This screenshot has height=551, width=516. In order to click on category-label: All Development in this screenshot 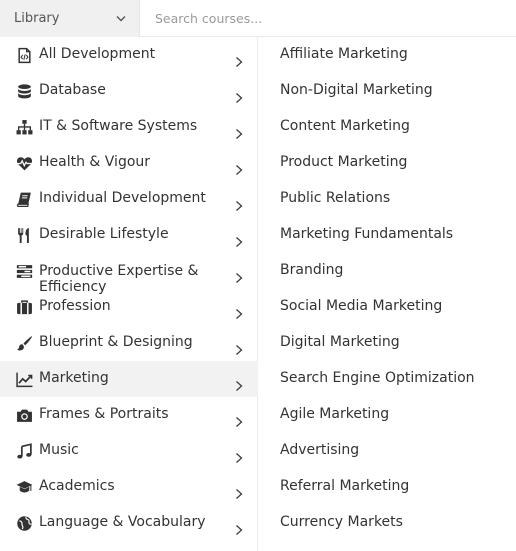, I will do `click(97, 54)`.